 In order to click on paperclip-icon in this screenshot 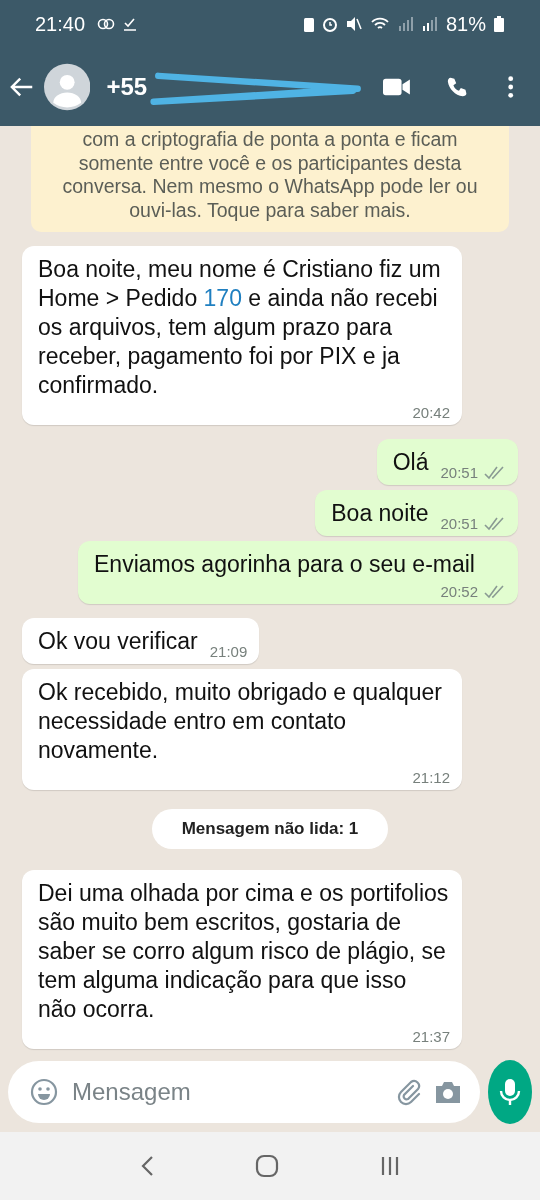, I will do `click(409, 1092)`.